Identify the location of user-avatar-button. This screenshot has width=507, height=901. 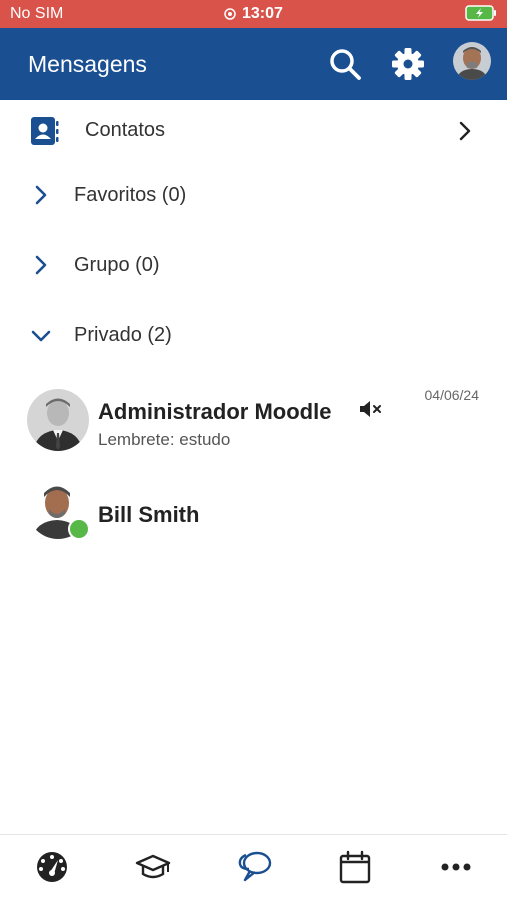
(472, 61).